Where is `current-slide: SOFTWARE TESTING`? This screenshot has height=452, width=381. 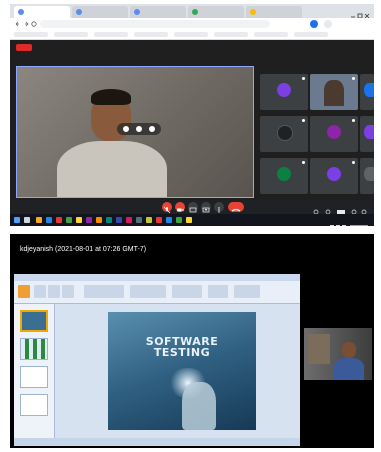 current-slide: SOFTWARE TESTING is located at coordinates (182, 371).